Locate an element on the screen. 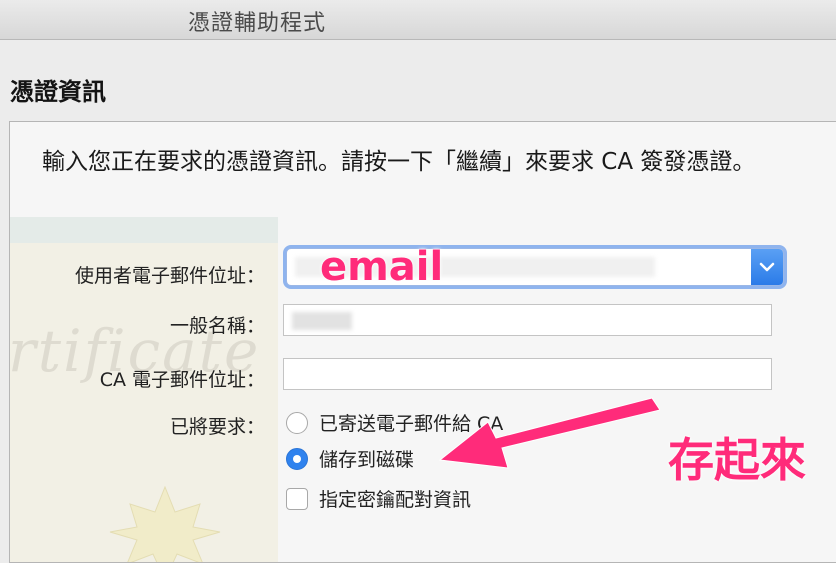 The height and width of the screenshot is (563, 836). save-to-disk-option-label: 儲存到磁碟 is located at coordinates (366, 458).